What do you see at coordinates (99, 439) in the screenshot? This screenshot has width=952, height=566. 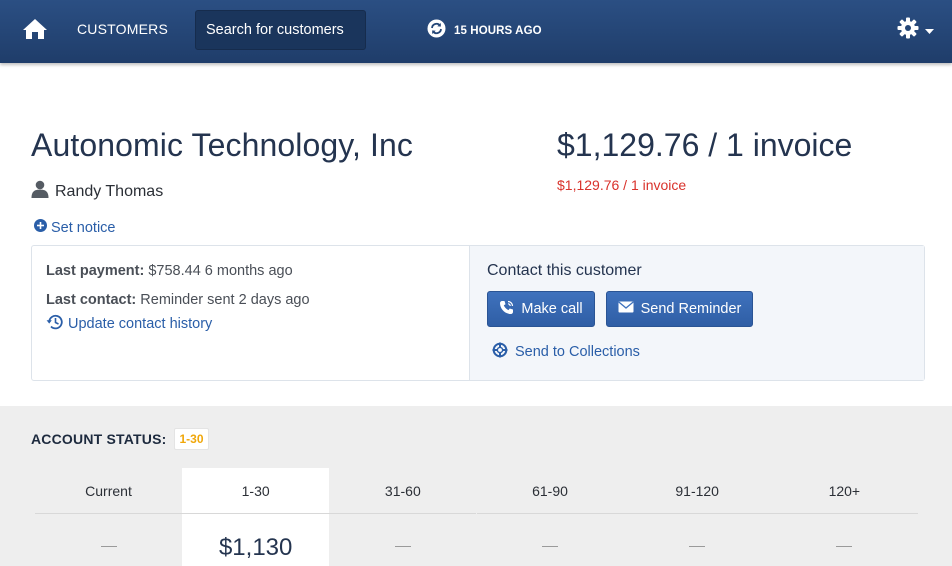 I see `account-status-title: ACCOUNT STATUS:` at bounding box center [99, 439].